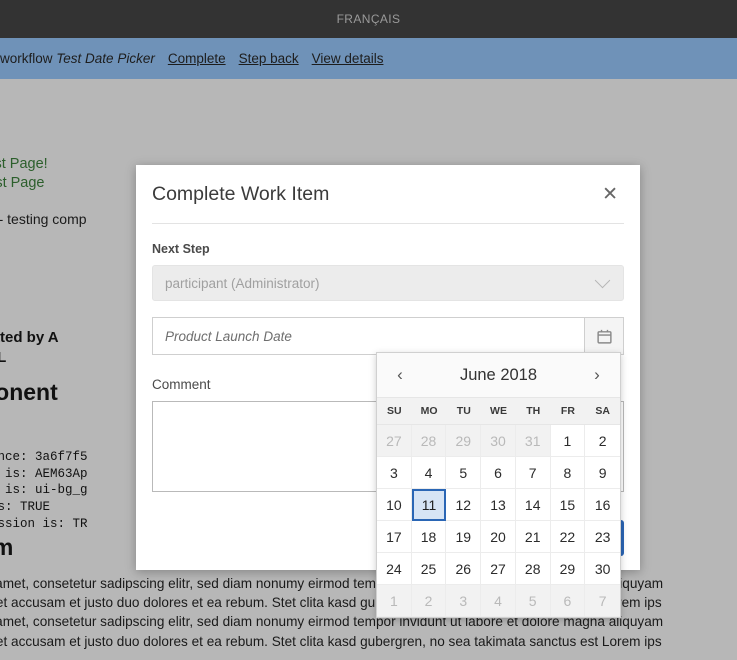  What do you see at coordinates (105, 58) in the screenshot?
I see `workflow-name: Test Date Picker` at bounding box center [105, 58].